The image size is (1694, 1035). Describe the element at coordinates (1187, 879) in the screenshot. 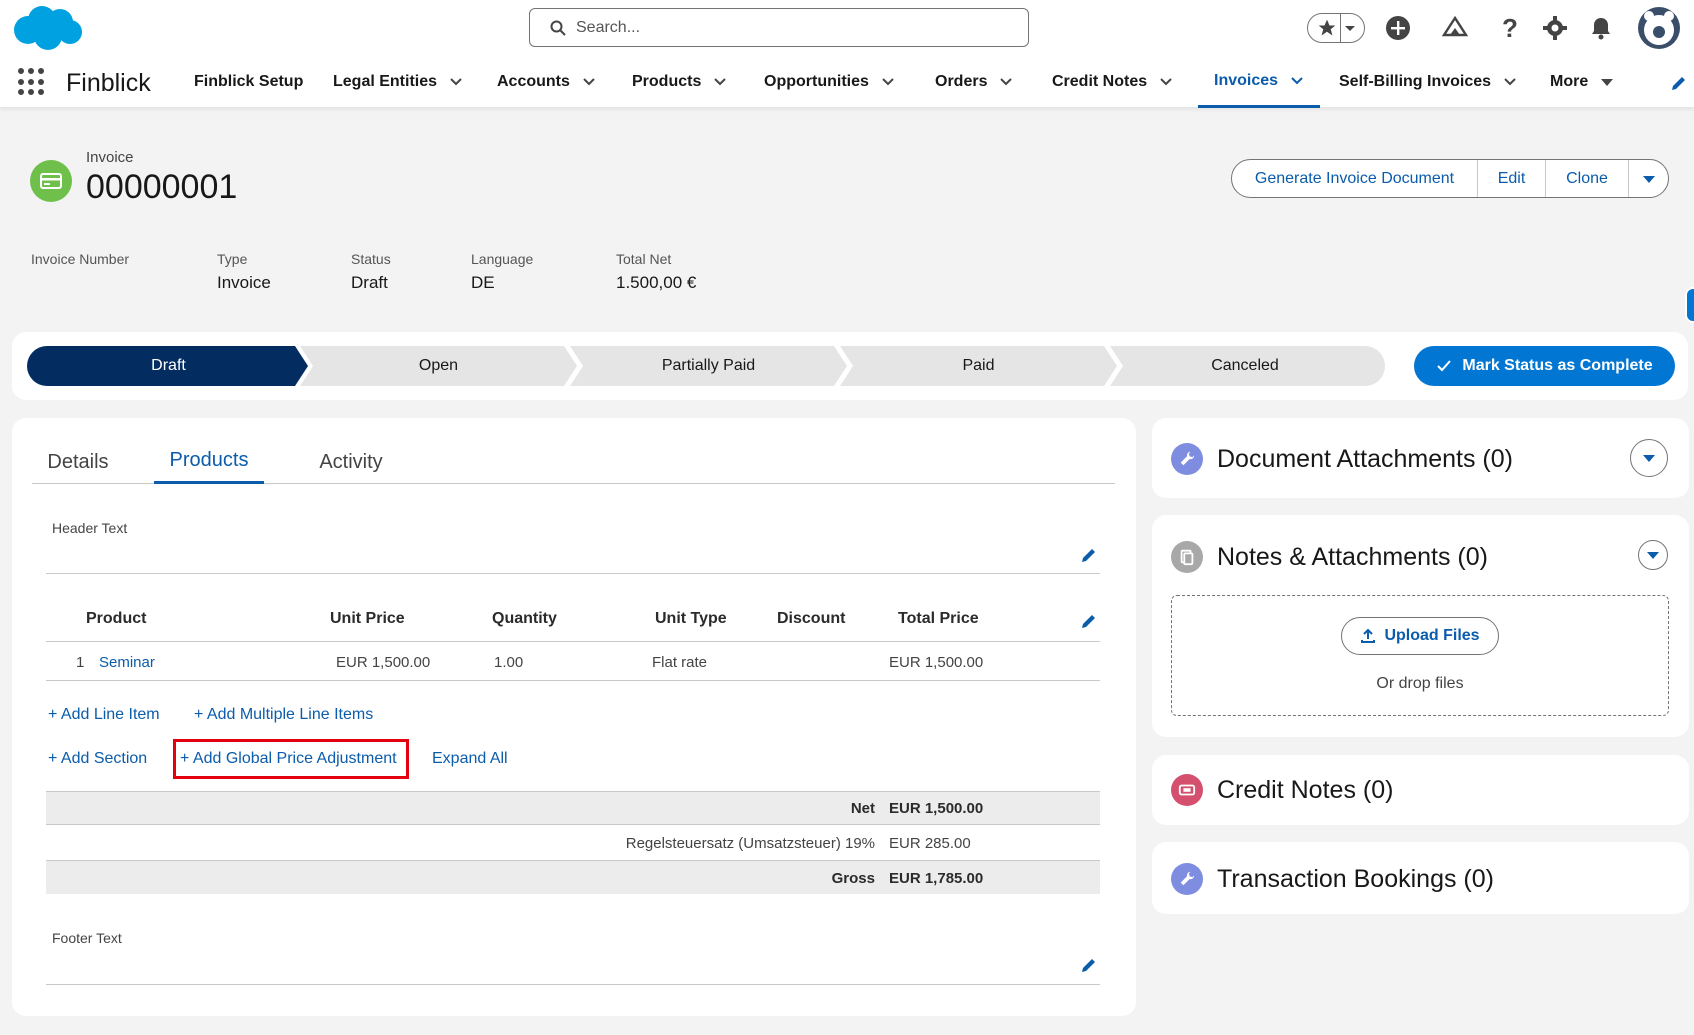

I see `wrench-icon` at that location.